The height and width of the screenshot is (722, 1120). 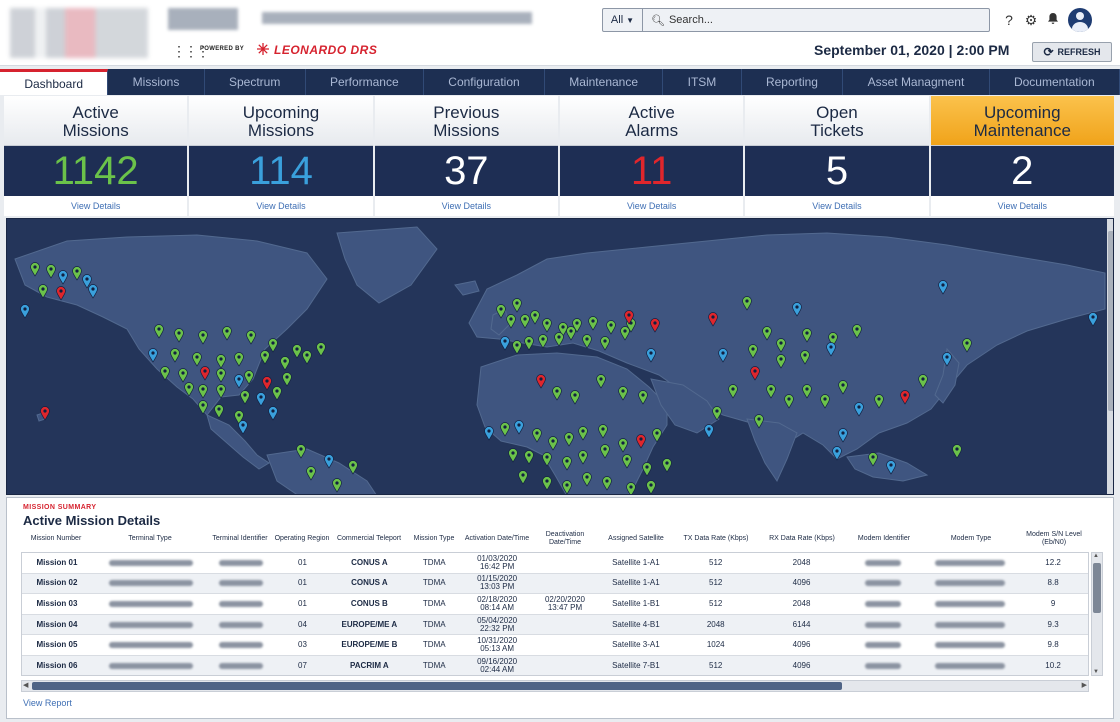 I want to click on view-report-link: View Report, so click(x=47, y=703).